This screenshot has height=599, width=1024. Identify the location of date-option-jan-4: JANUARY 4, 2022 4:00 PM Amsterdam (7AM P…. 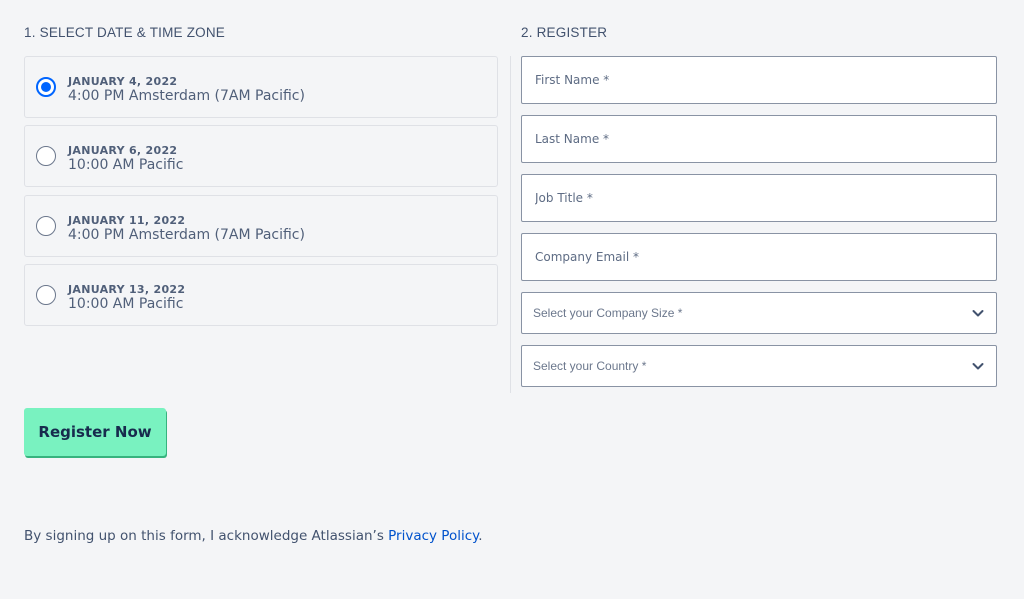
(261, 87).